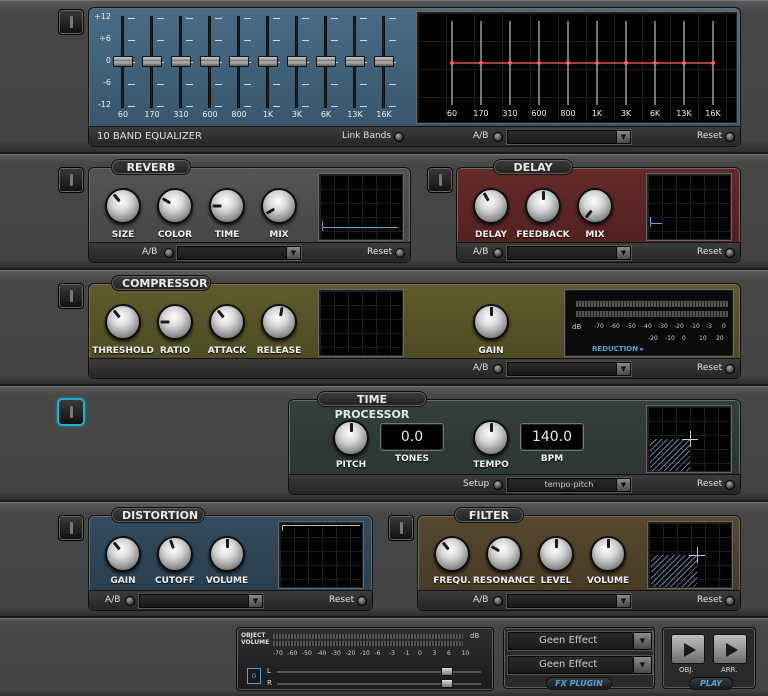  I want to click on distortion-display-line-h, so click(321, 525).